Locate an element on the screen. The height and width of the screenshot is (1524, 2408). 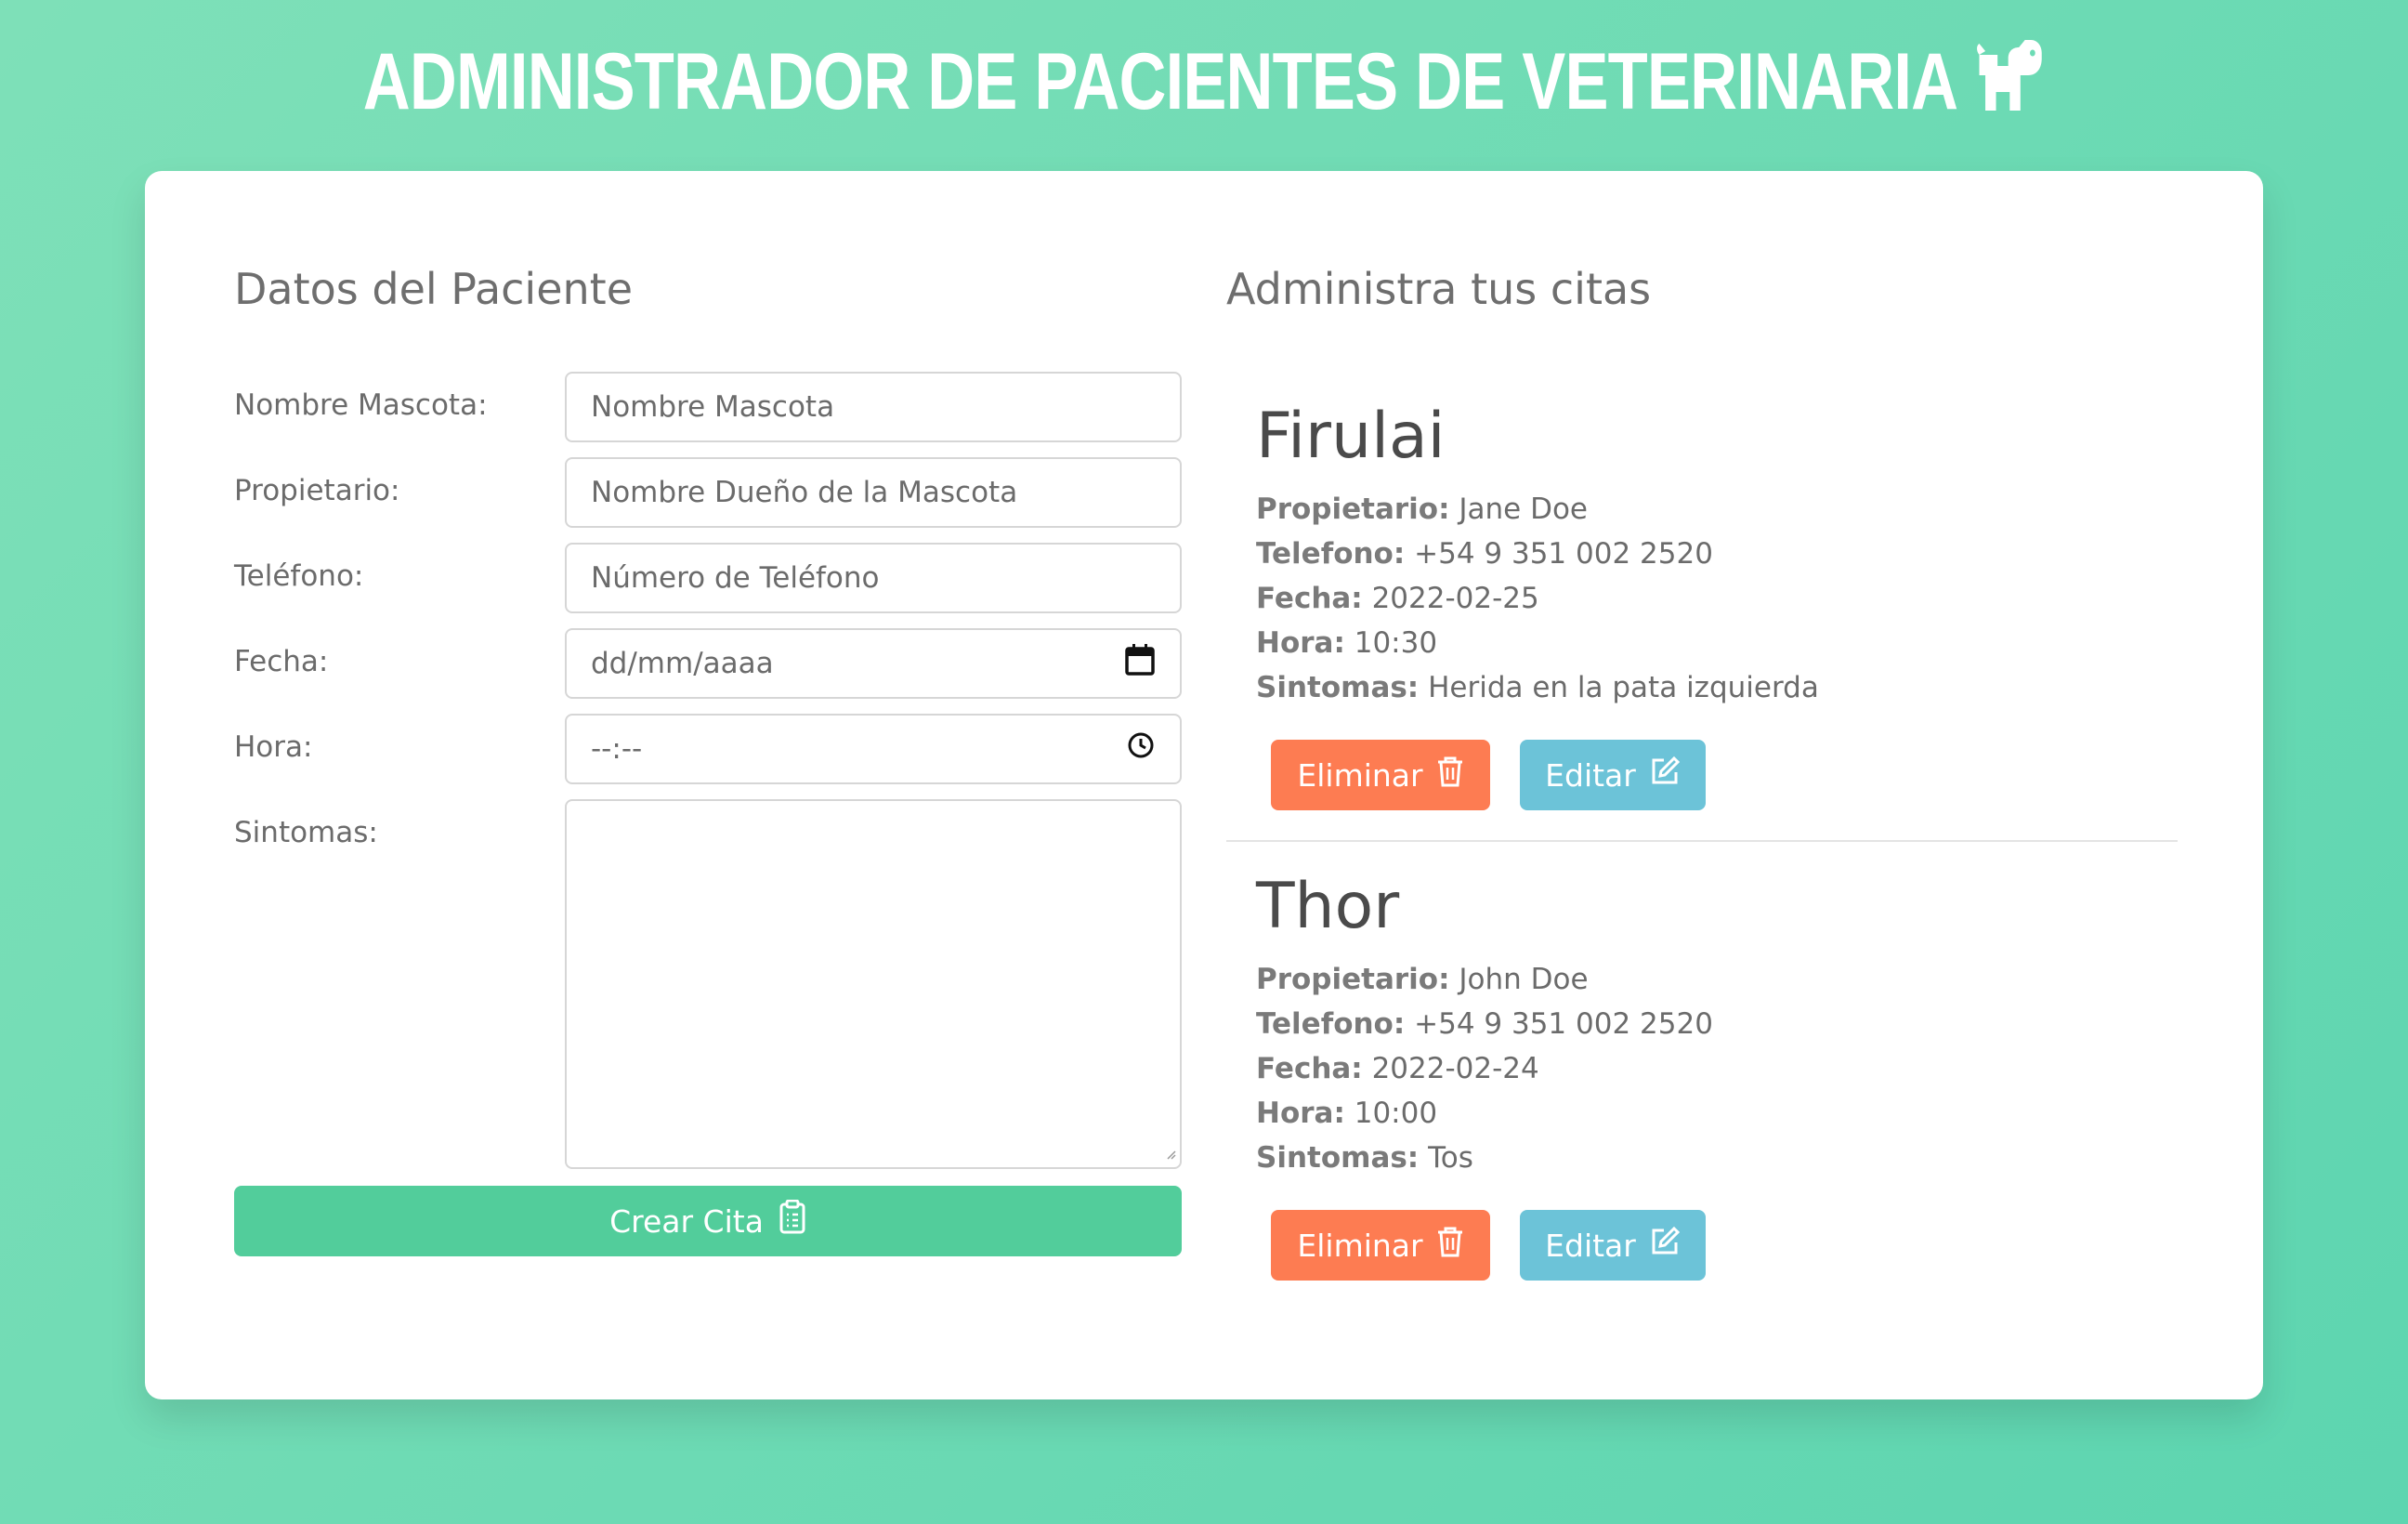
calendar-icon is located at coordinates (1140, 663).